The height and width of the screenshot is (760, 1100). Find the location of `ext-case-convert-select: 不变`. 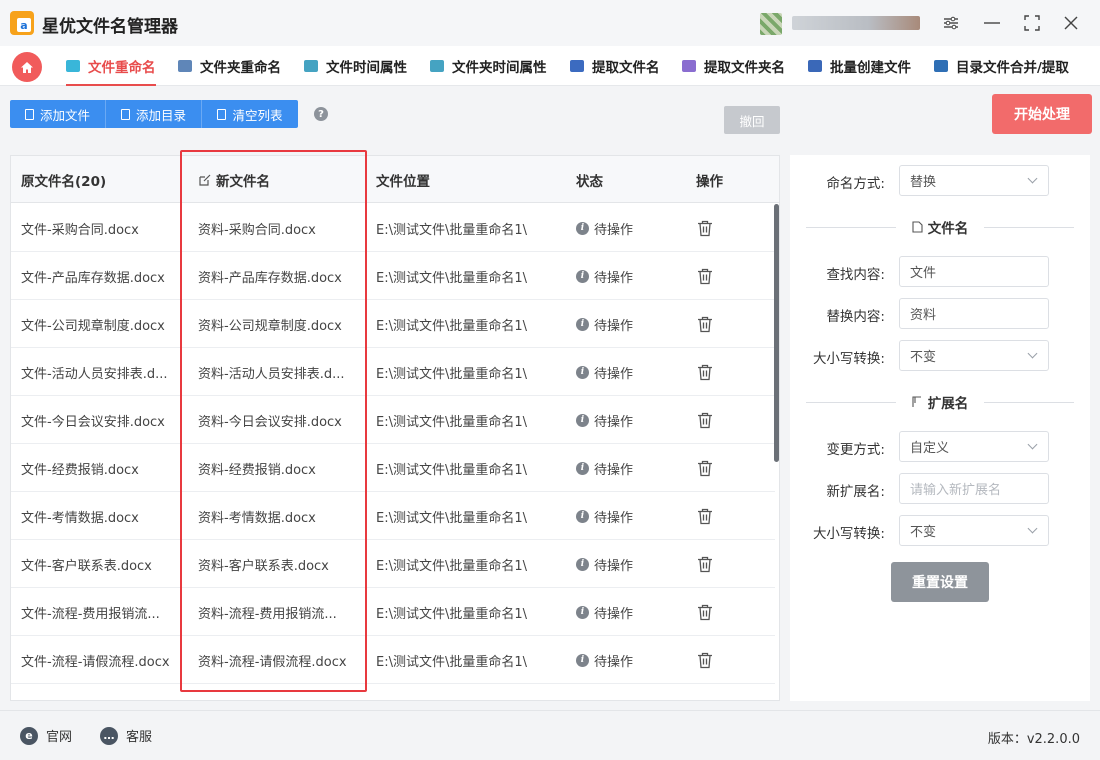

ext-case-convert-select: 不变 is located at coordinates (974, 530).